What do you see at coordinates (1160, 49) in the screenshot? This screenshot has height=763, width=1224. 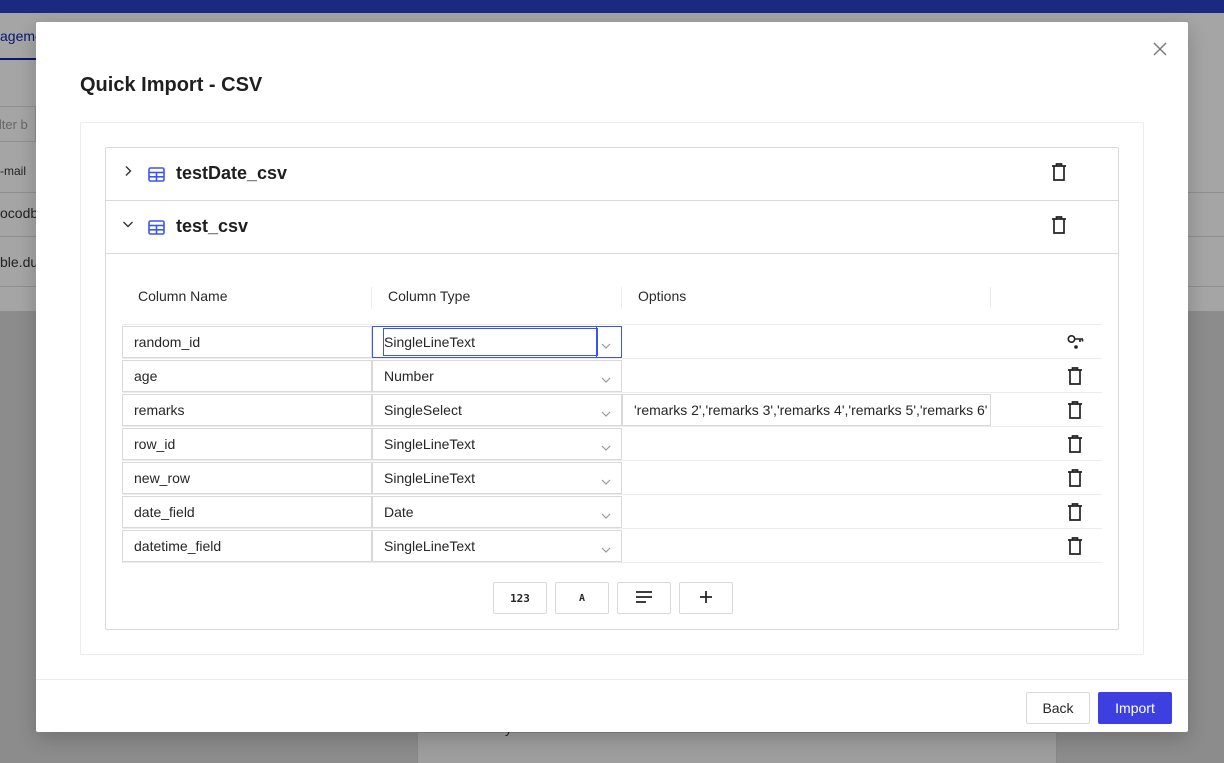 I see `close-icon` at bounding box center [1160, 49].